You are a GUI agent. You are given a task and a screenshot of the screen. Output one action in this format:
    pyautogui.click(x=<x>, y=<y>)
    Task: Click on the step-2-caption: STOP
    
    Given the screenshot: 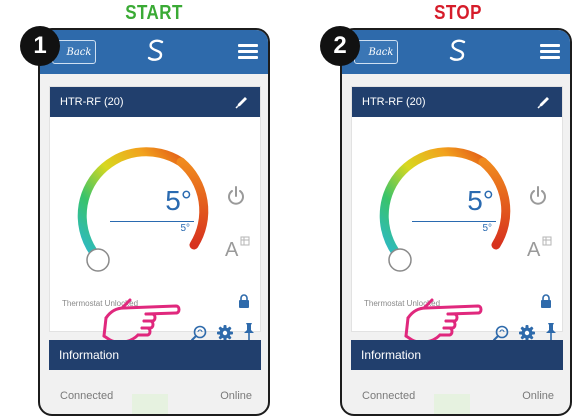 What is the action you would take?
    pyautogui.click(x=458, y=13)
    